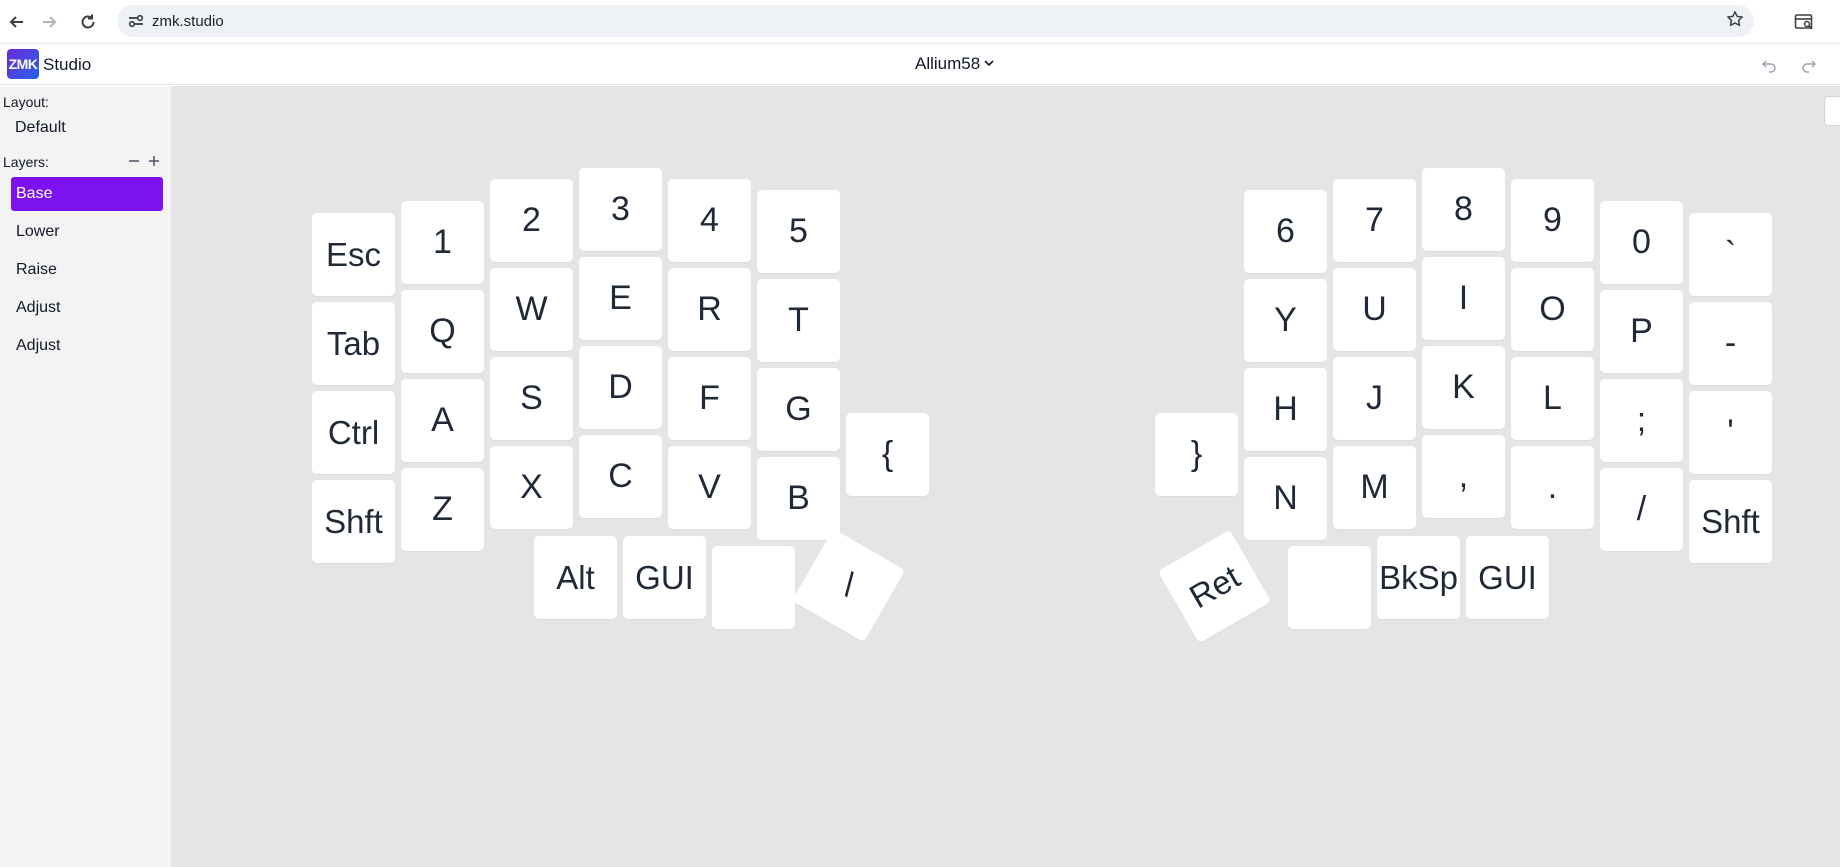 The width and height of the screenshot is (1840, 867). What do you see at coordinates (1804, 22) in the screenshot?
I see `tab-search-icon` at bounding box center [1804, 22].